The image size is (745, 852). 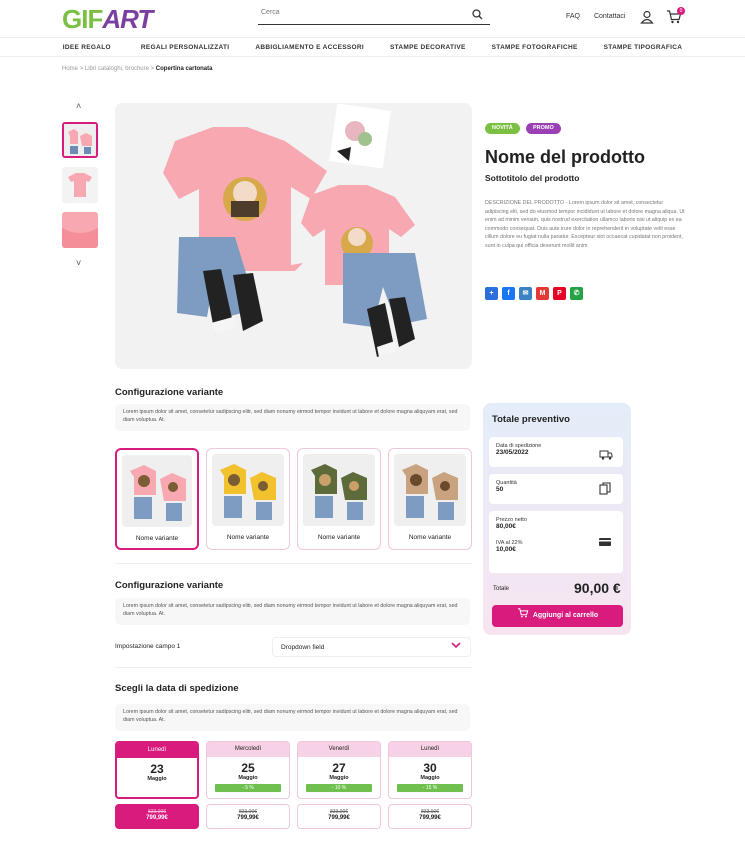 I want to click on tag-new-badge: NOVITÀ, so click(x=502, y=128).